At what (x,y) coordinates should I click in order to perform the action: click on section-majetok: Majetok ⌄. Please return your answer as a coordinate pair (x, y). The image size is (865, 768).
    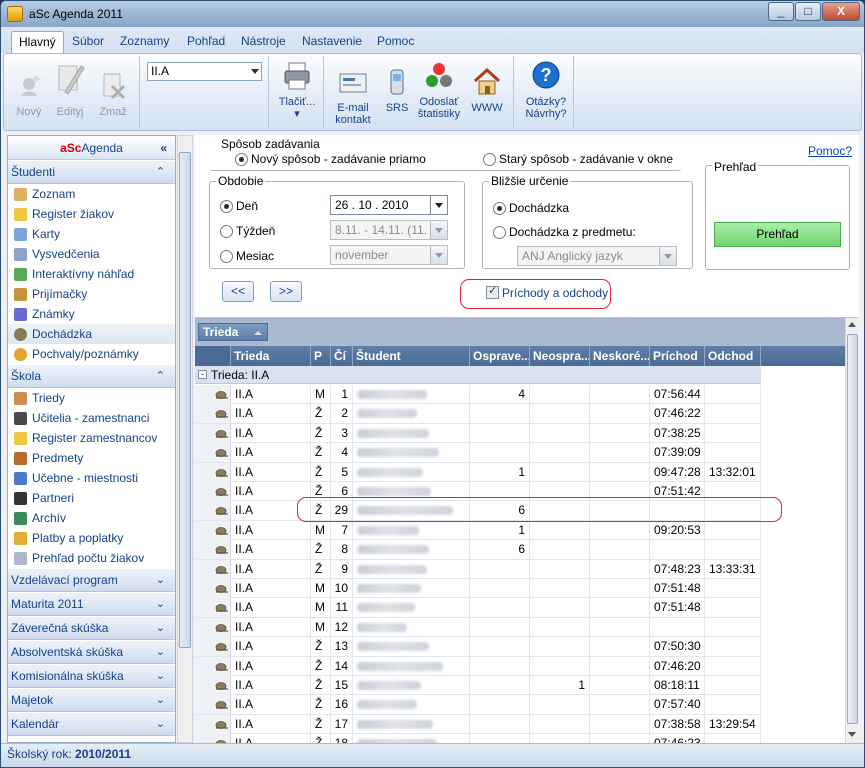
    Looking at the image, I should click on (91, 700).